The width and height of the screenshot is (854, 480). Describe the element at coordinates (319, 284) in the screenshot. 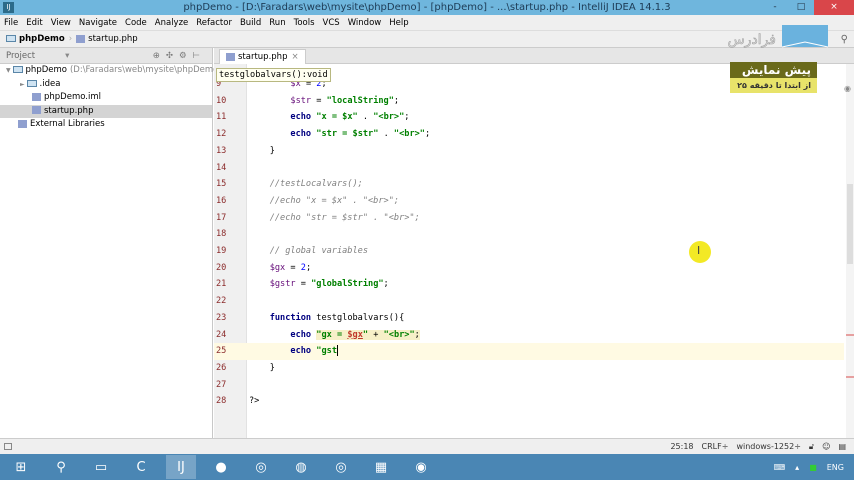

I see `code-text: $gstr = "globalString";` at that location.